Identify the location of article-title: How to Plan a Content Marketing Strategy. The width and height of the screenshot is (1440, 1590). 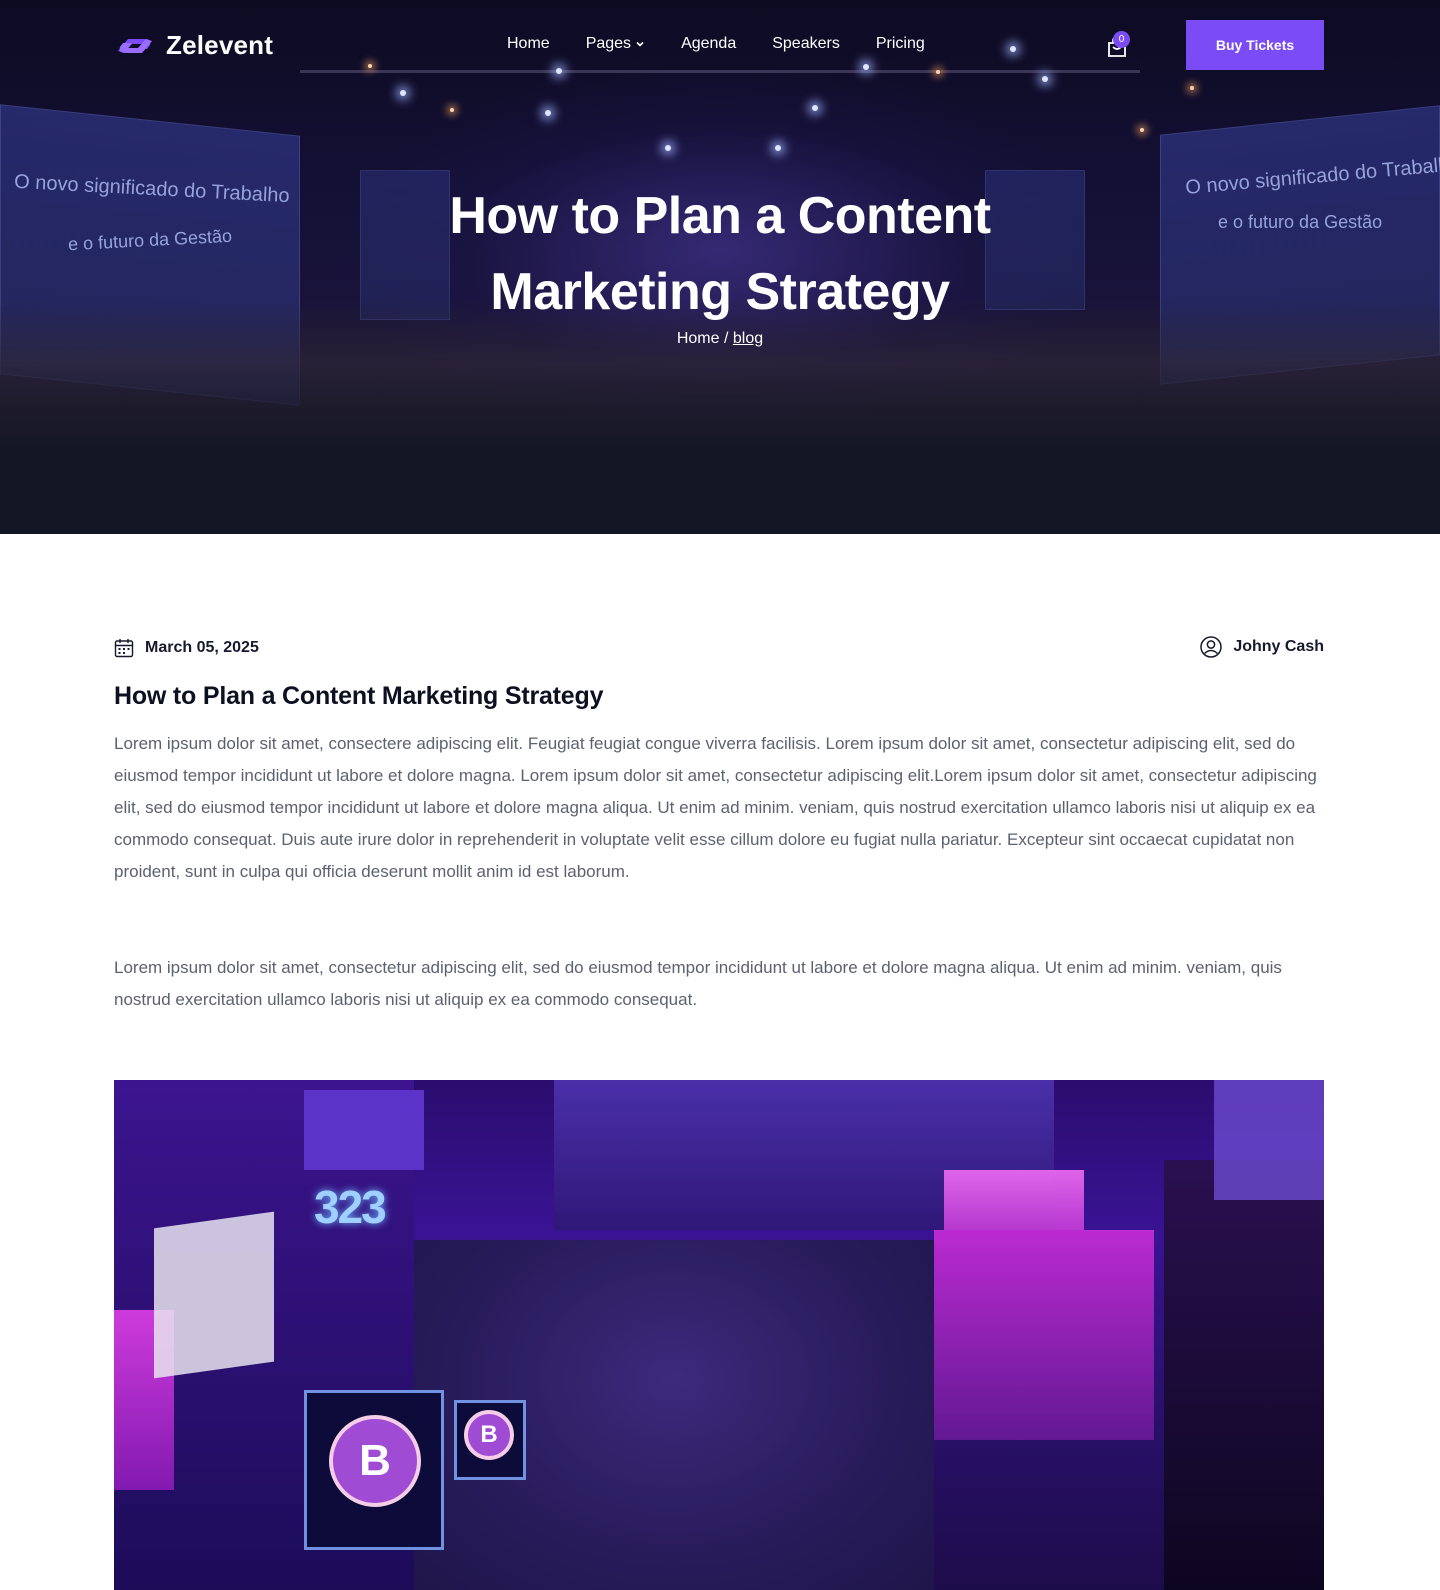
(359, 696).